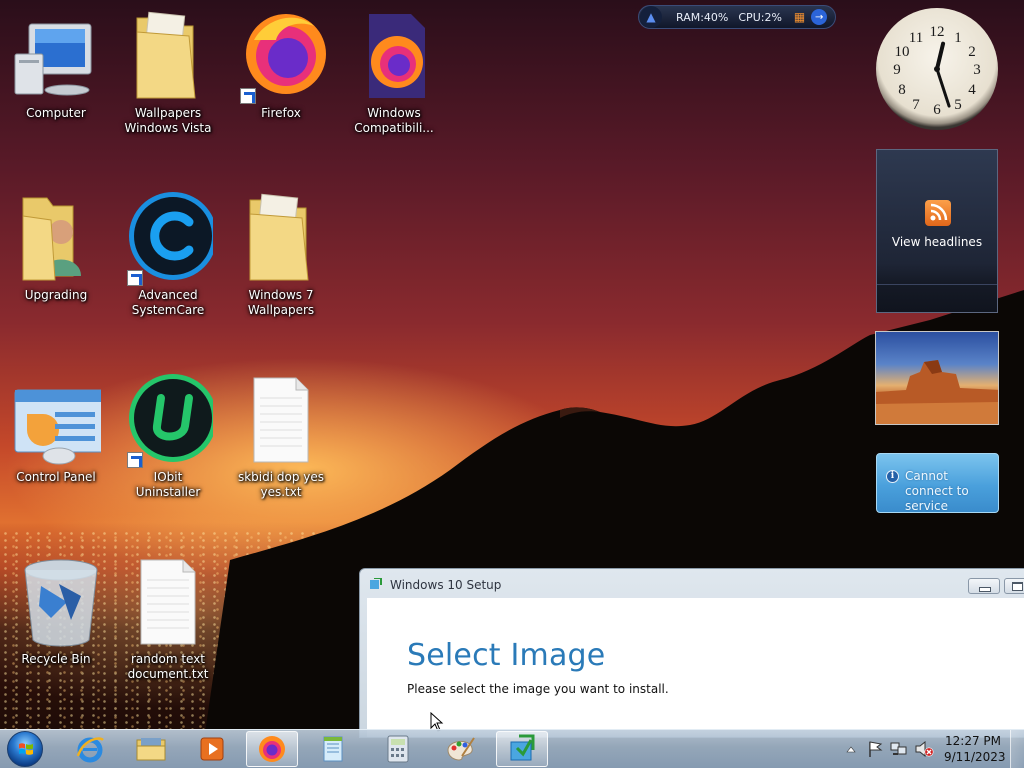 The image size is (1024, 769). Describe the element at coordinates (899, 749) in the screenshot. I see `network-icon` at that location.